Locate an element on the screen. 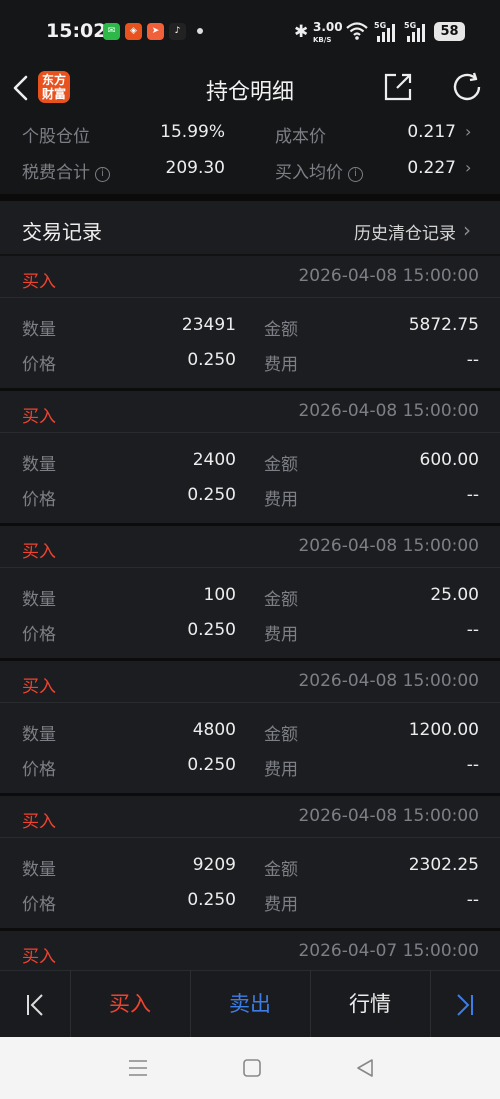 The height and width of the screenshot is (1099, 500). signal-strength-2-icon is located at coordinates (416, 33).